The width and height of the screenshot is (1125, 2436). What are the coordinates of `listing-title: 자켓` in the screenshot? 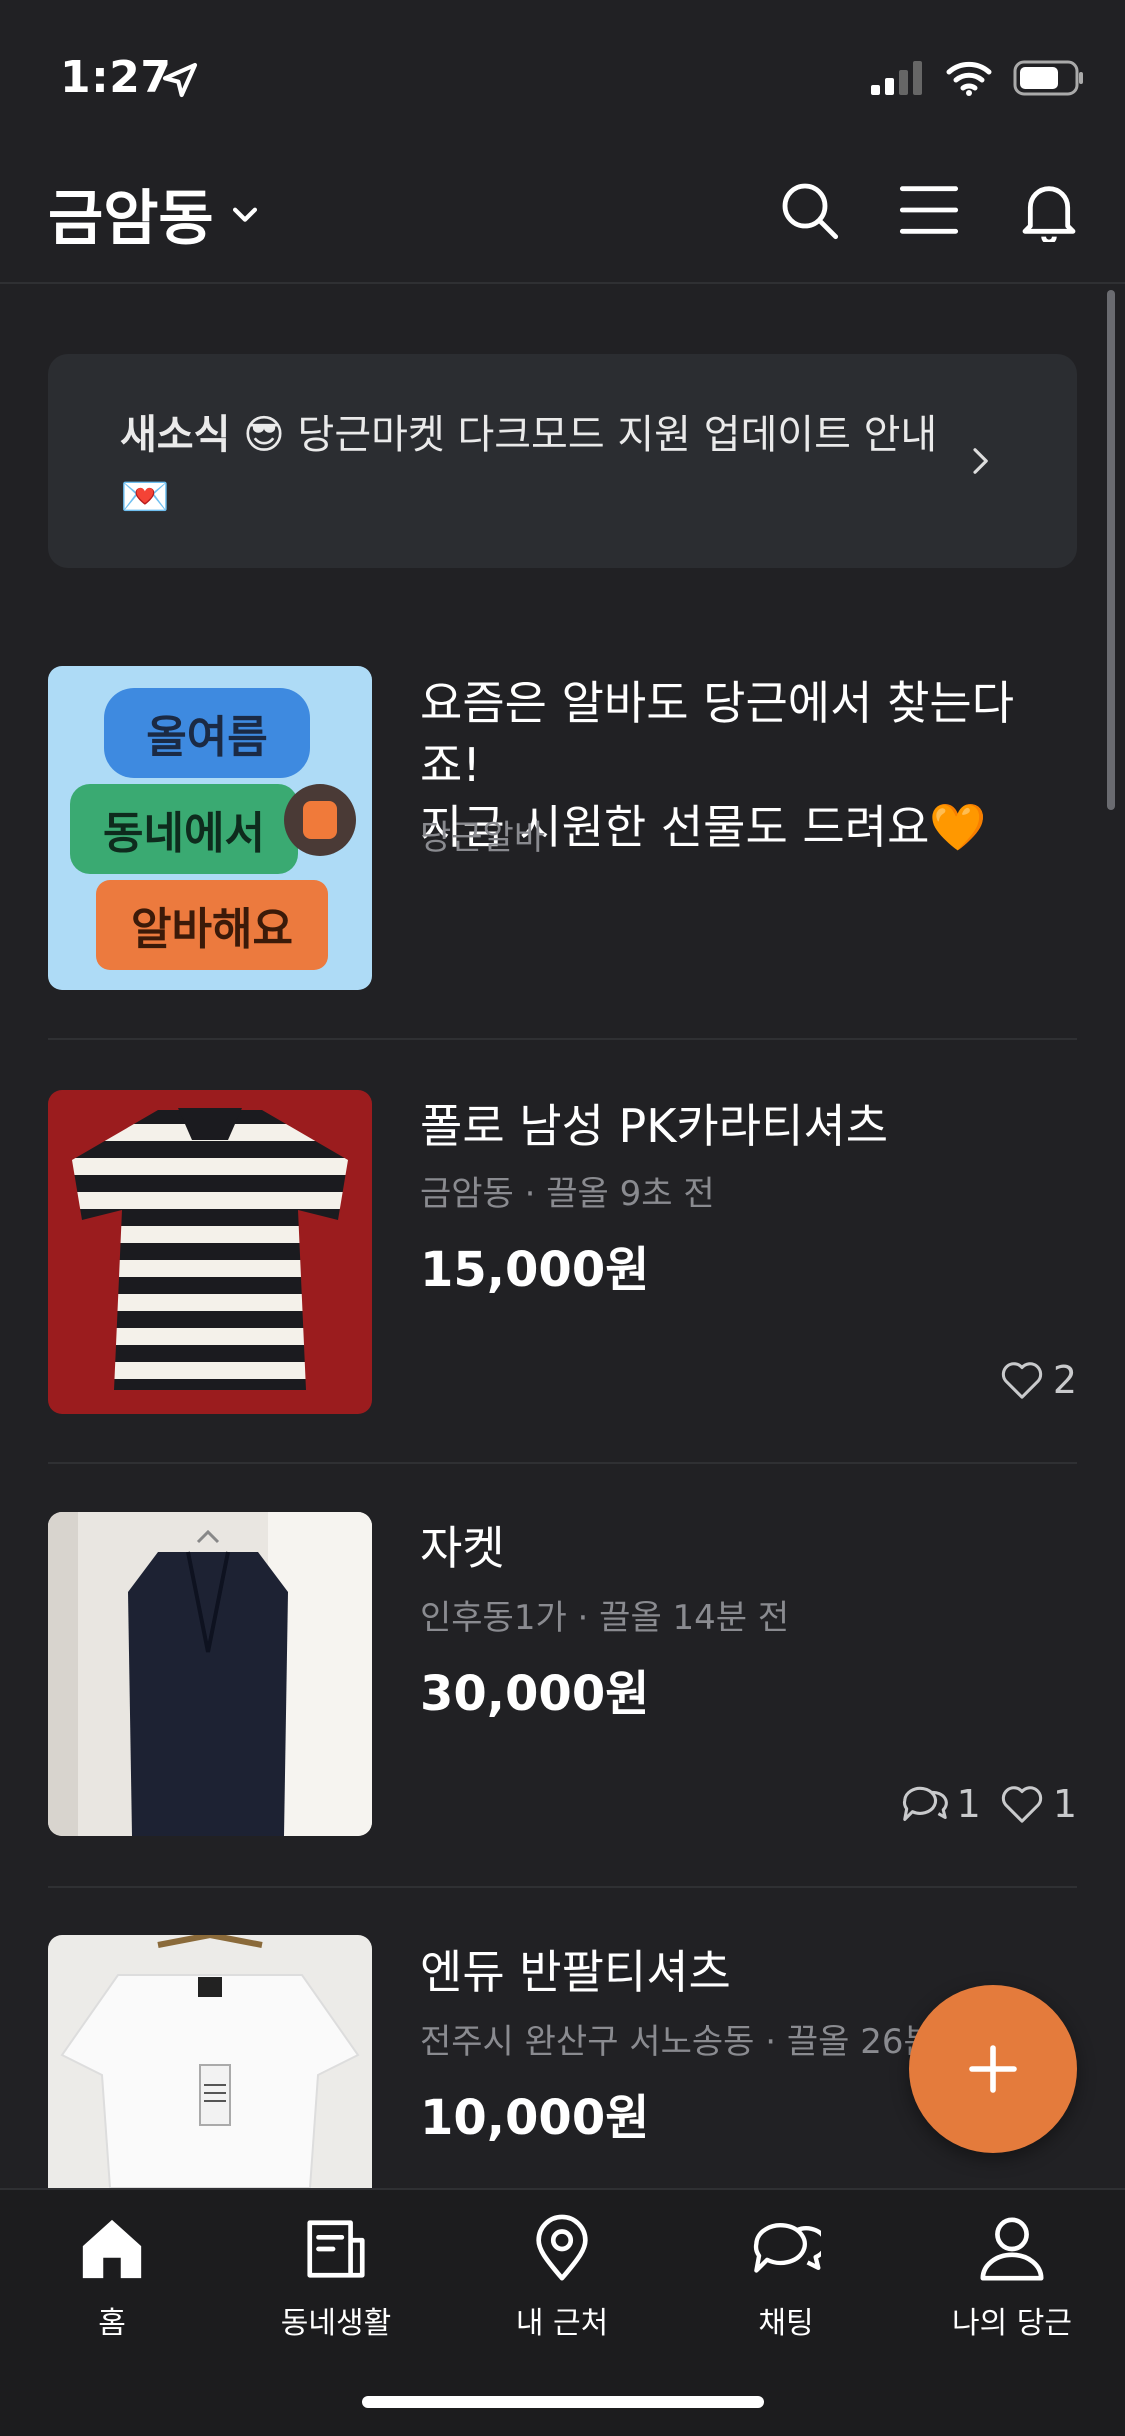 It's located at (462, 1545).